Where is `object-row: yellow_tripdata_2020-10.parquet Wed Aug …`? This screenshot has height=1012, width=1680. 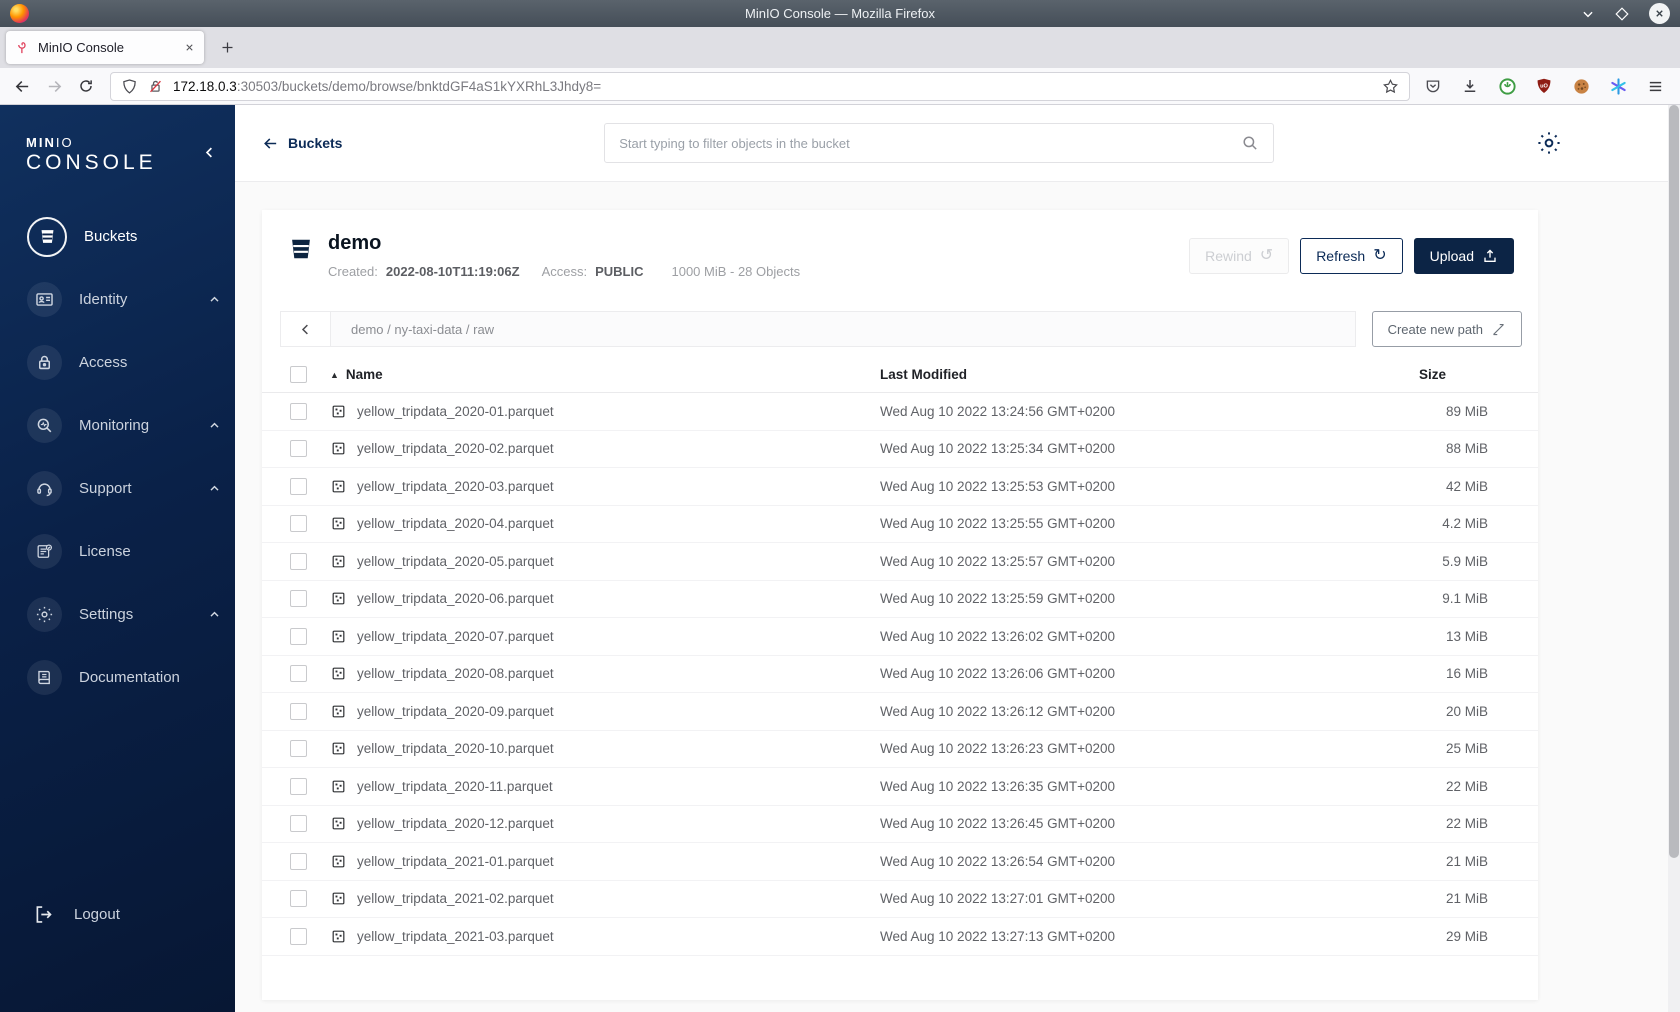 object-row: yellow_tripdata_2020-10.parquet Wed Aug … is located at coordinates (900, 749).